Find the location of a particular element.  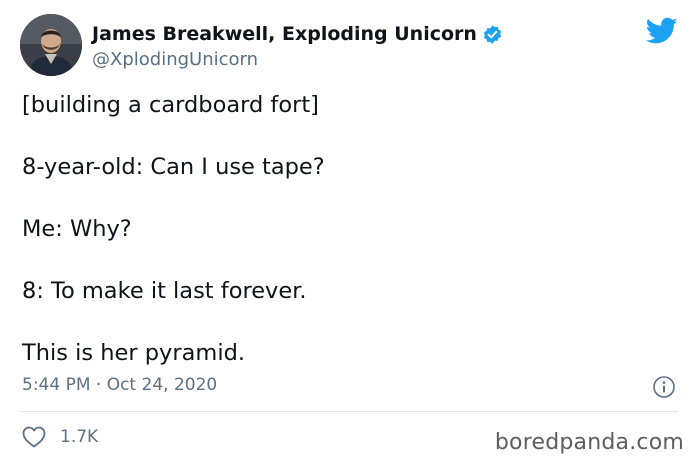

tweet-paragraph: Me: Why? is located at coordinates (77, 229).